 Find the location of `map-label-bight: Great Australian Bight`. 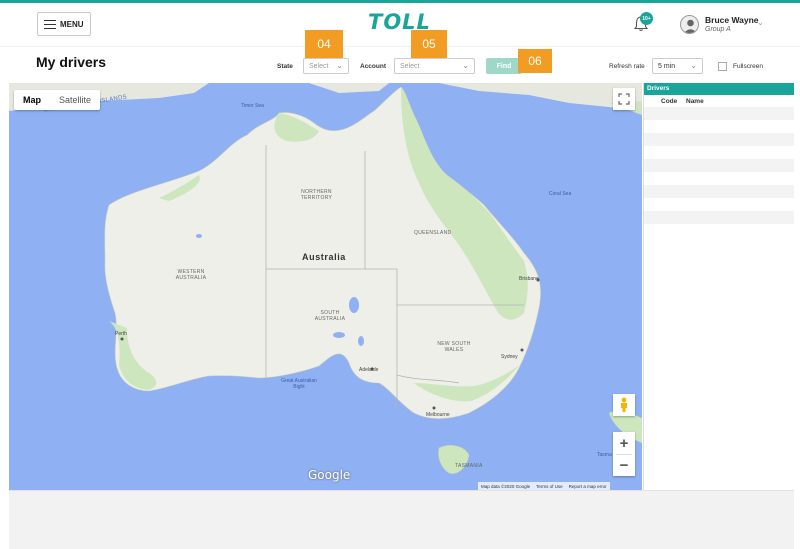

map-label-bight: Great Australian Bight is located at coordinates (299, 384).